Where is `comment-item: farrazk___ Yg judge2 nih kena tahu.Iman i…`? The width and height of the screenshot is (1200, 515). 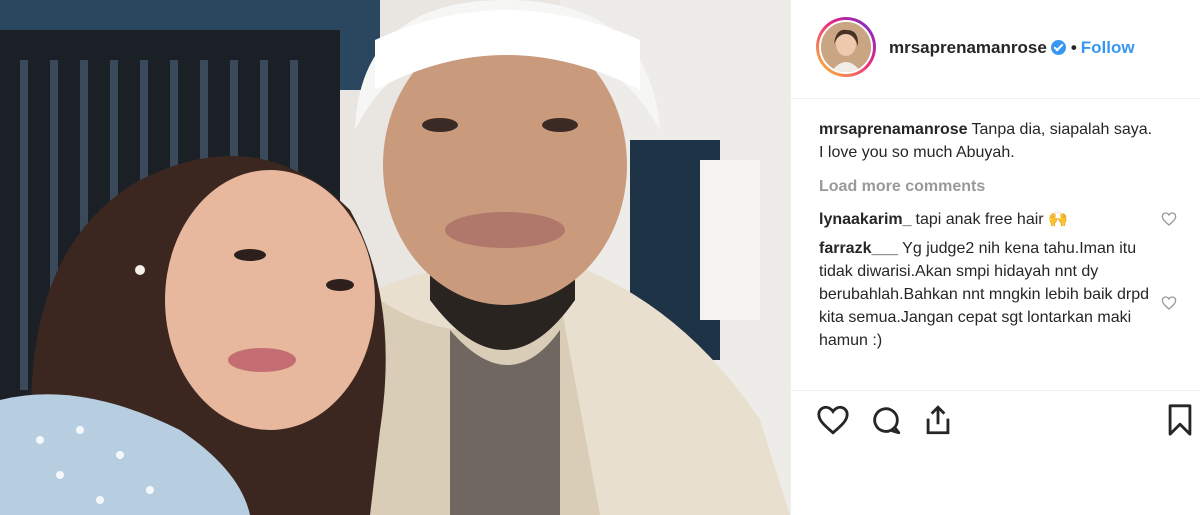
comment-item: farrazk___ Yg judge2 nih kena tahu.Iman i… is located at coordinates (998, 294).